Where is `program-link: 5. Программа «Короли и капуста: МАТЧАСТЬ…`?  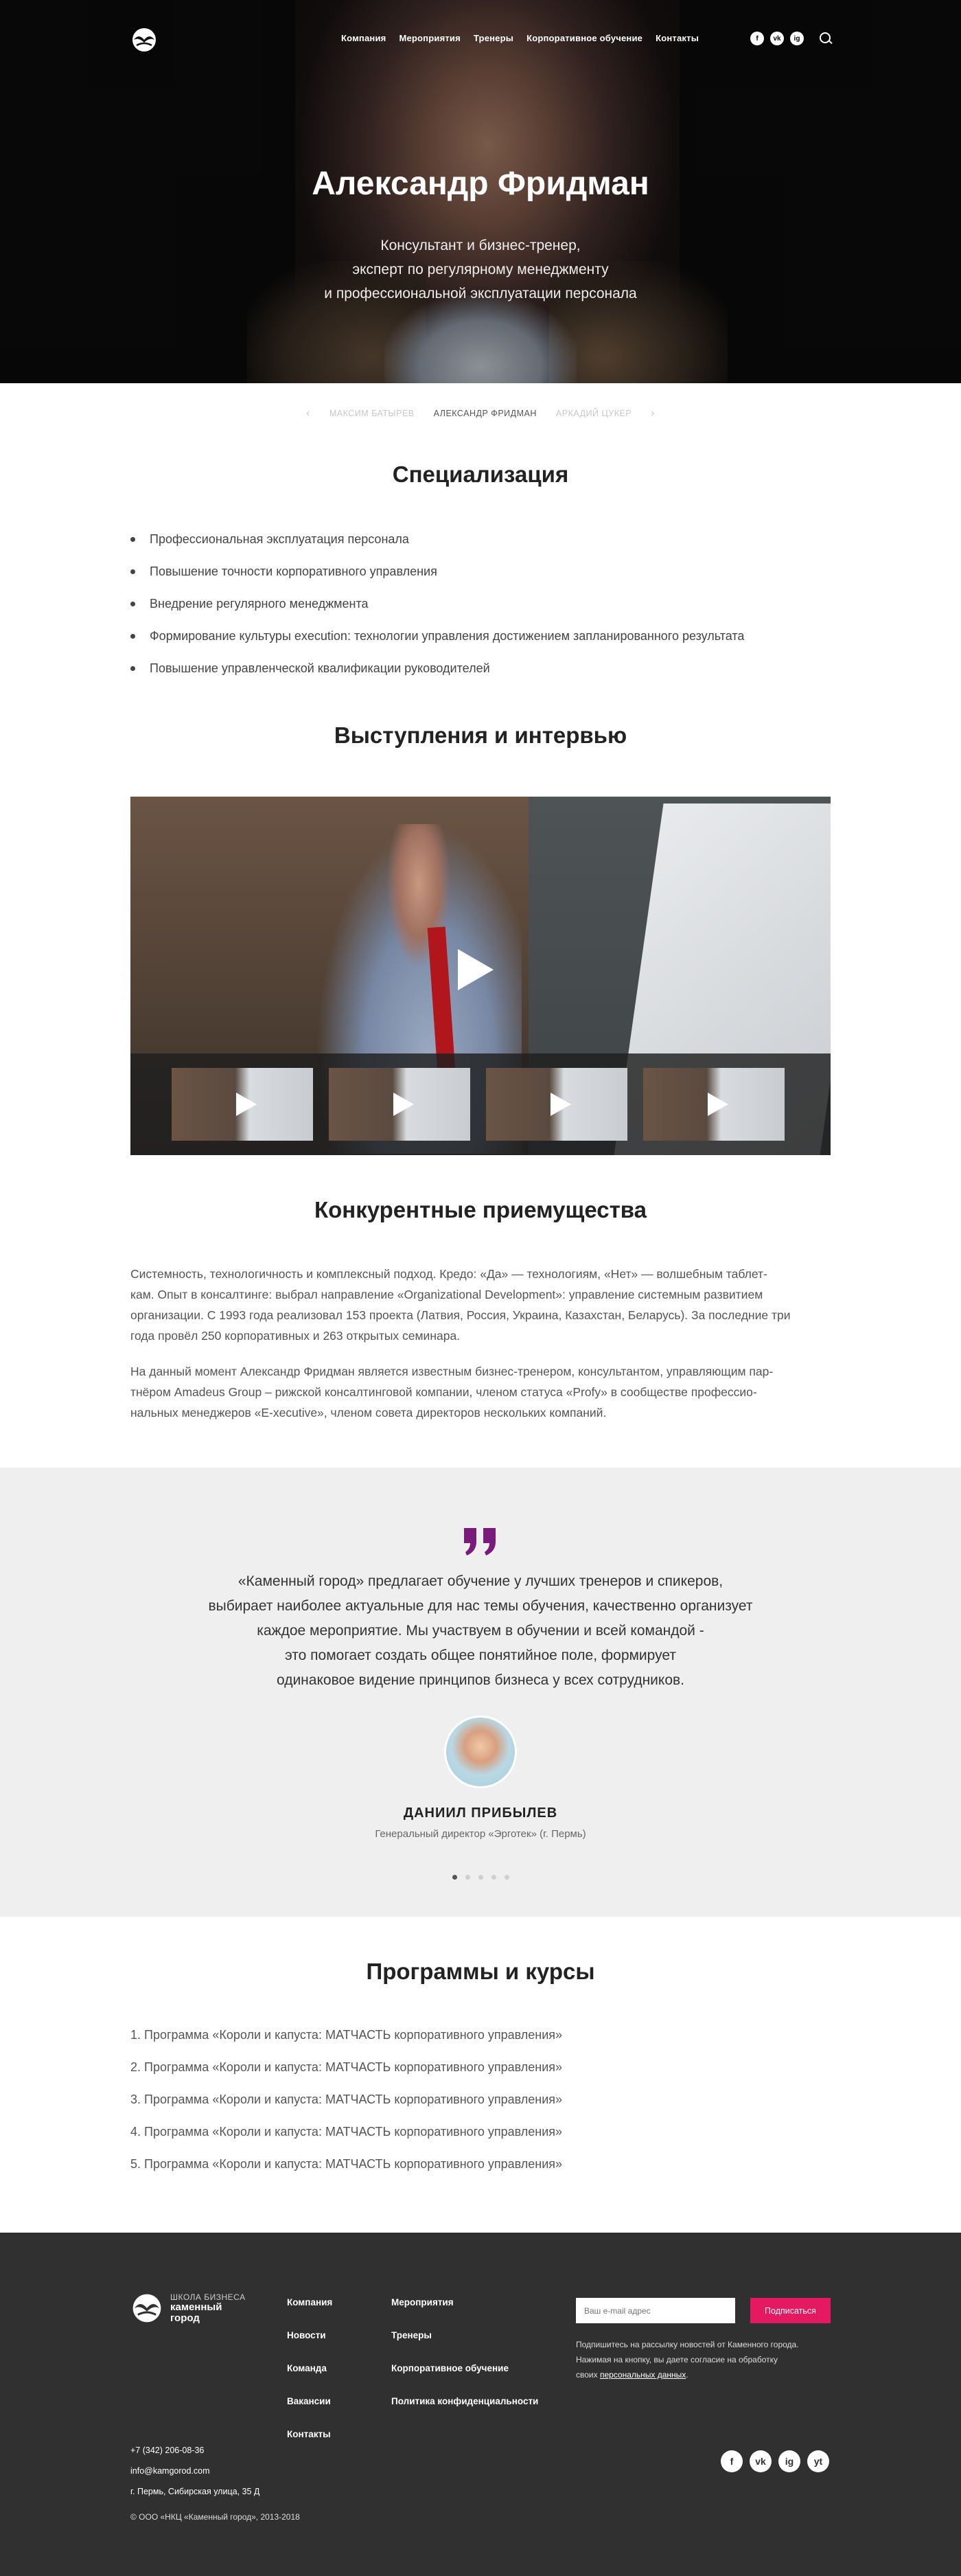
program-link: 5. Программа «Короли и капуста: МАТЧАСТЬ… is located at coordinates (346, 2172).